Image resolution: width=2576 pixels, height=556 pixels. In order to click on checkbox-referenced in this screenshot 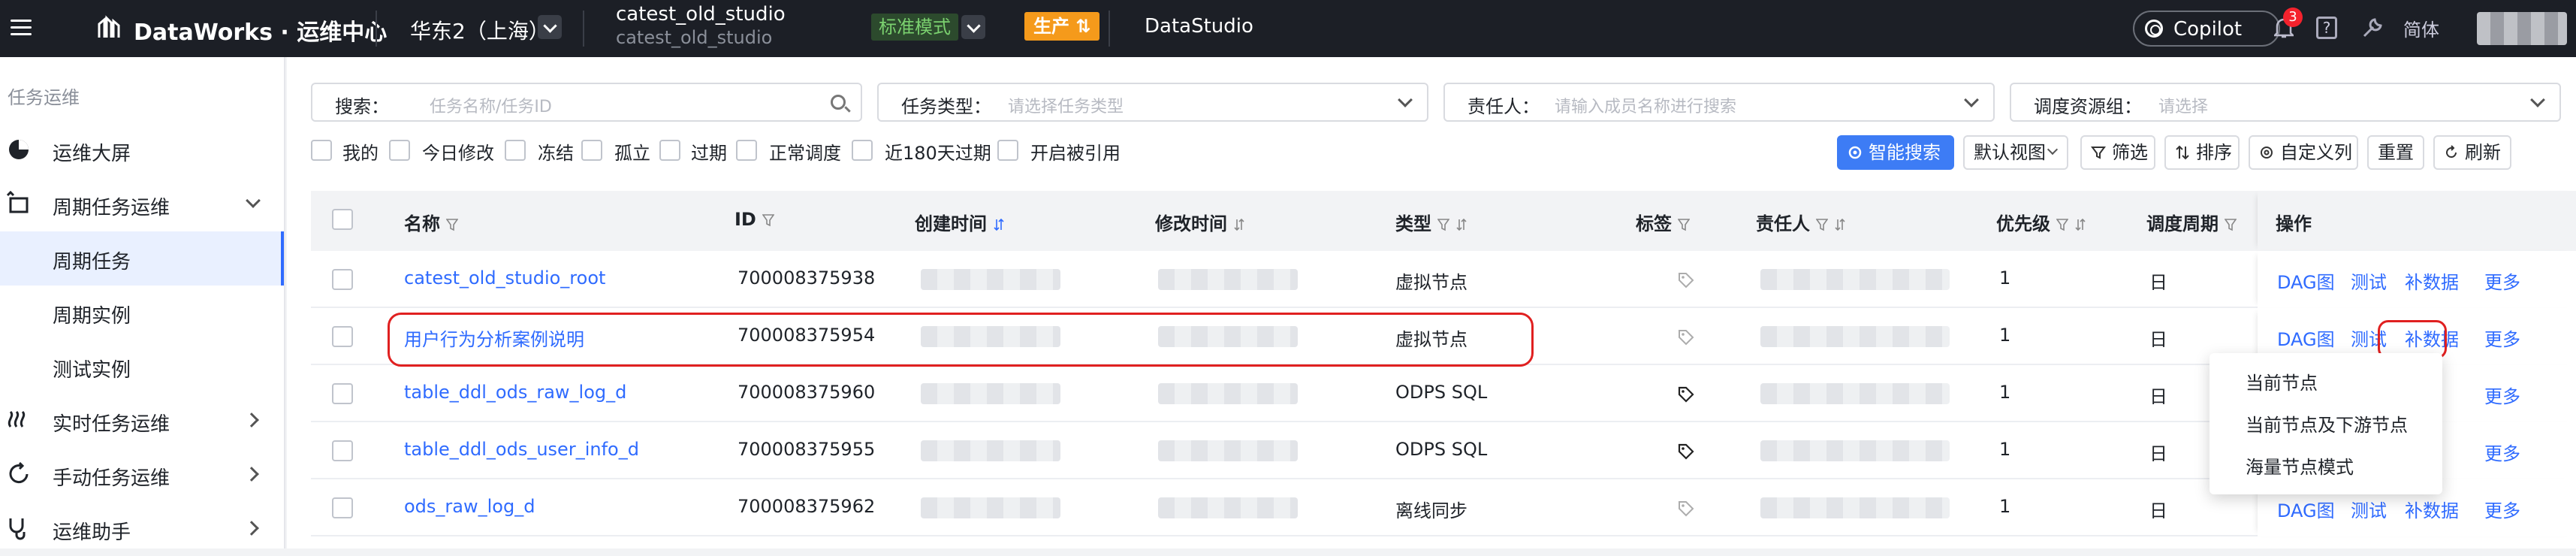, I will do `click(1007, 150)`.